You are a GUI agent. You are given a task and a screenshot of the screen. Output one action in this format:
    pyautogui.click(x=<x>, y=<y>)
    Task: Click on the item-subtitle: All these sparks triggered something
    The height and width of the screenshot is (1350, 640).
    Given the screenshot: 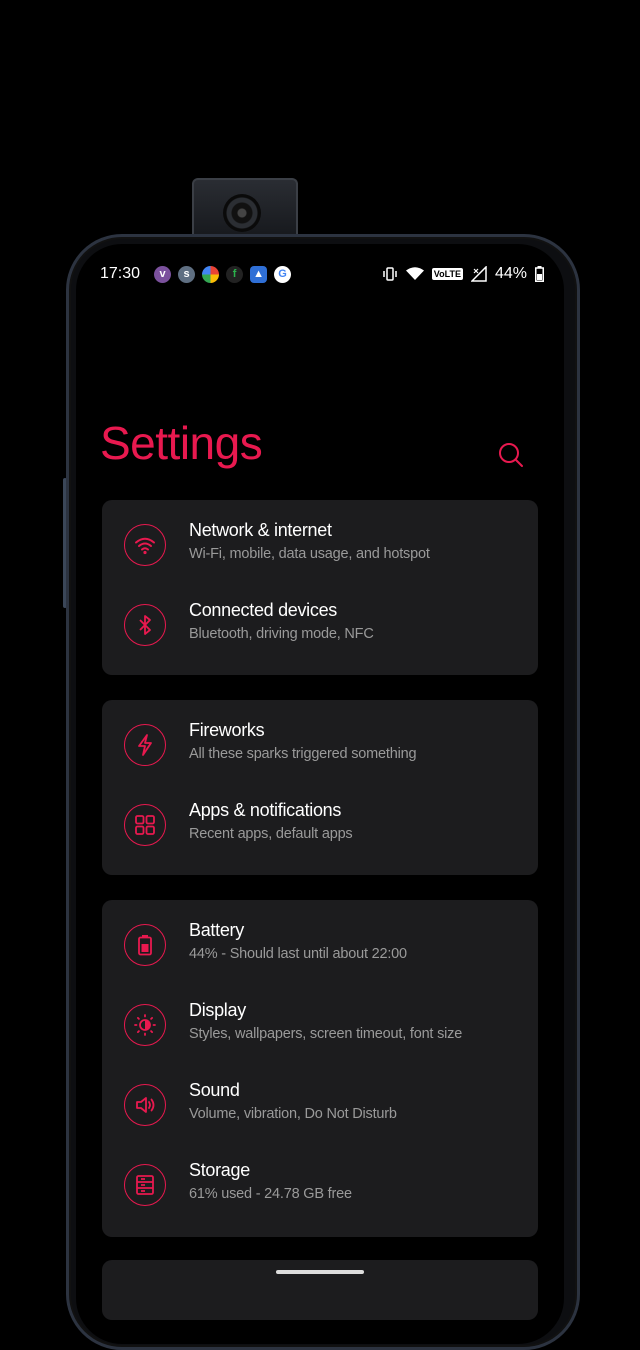 What is the action you would take?
    pyautogui.click(x=303, y=754)
    